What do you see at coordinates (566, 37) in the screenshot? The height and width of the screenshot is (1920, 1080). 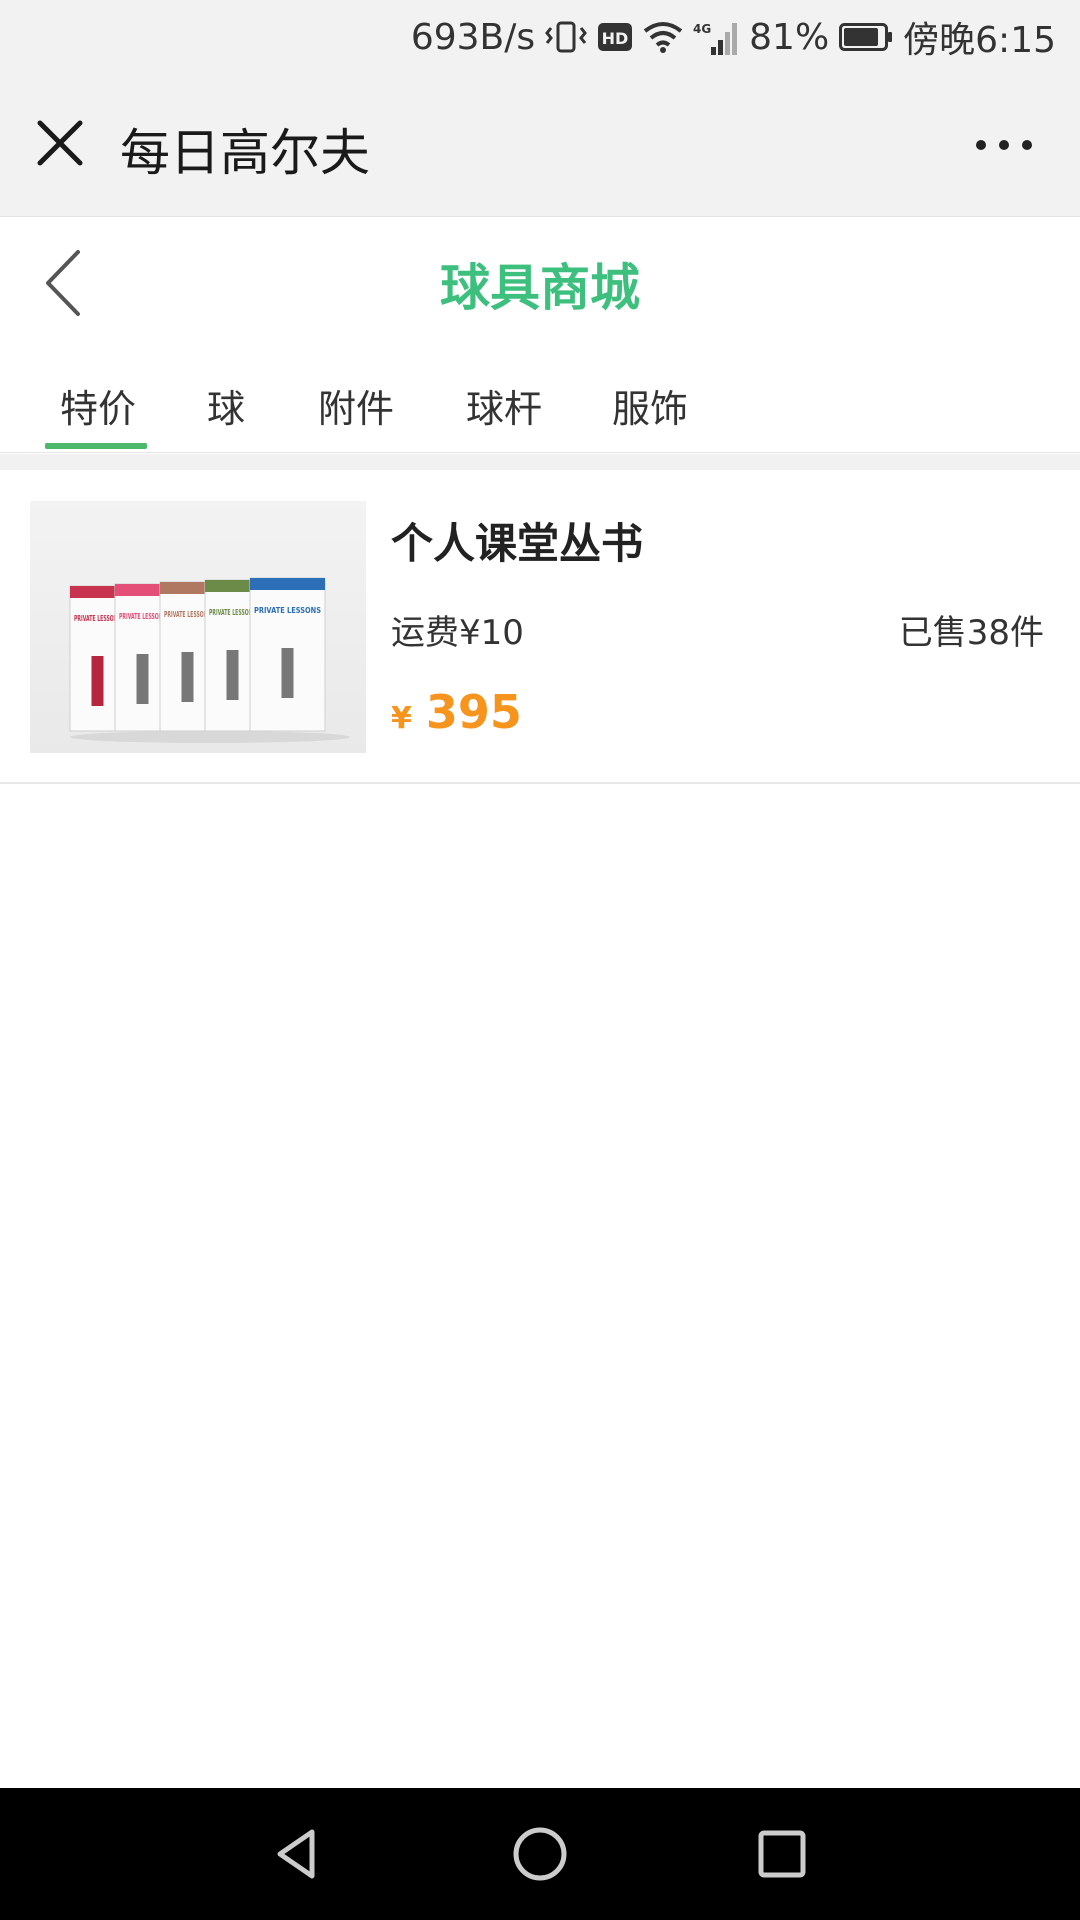 I see `vibrate-icon` at bounding box center [566, 37].